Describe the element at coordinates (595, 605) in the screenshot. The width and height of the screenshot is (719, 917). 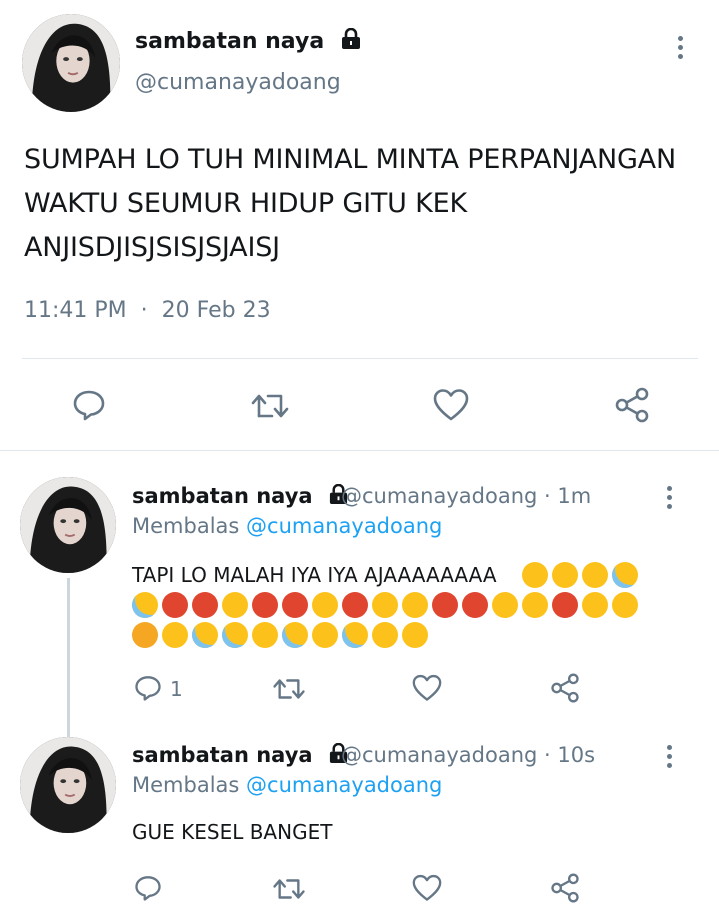
I see `grinning-emoji-icon` at that location.